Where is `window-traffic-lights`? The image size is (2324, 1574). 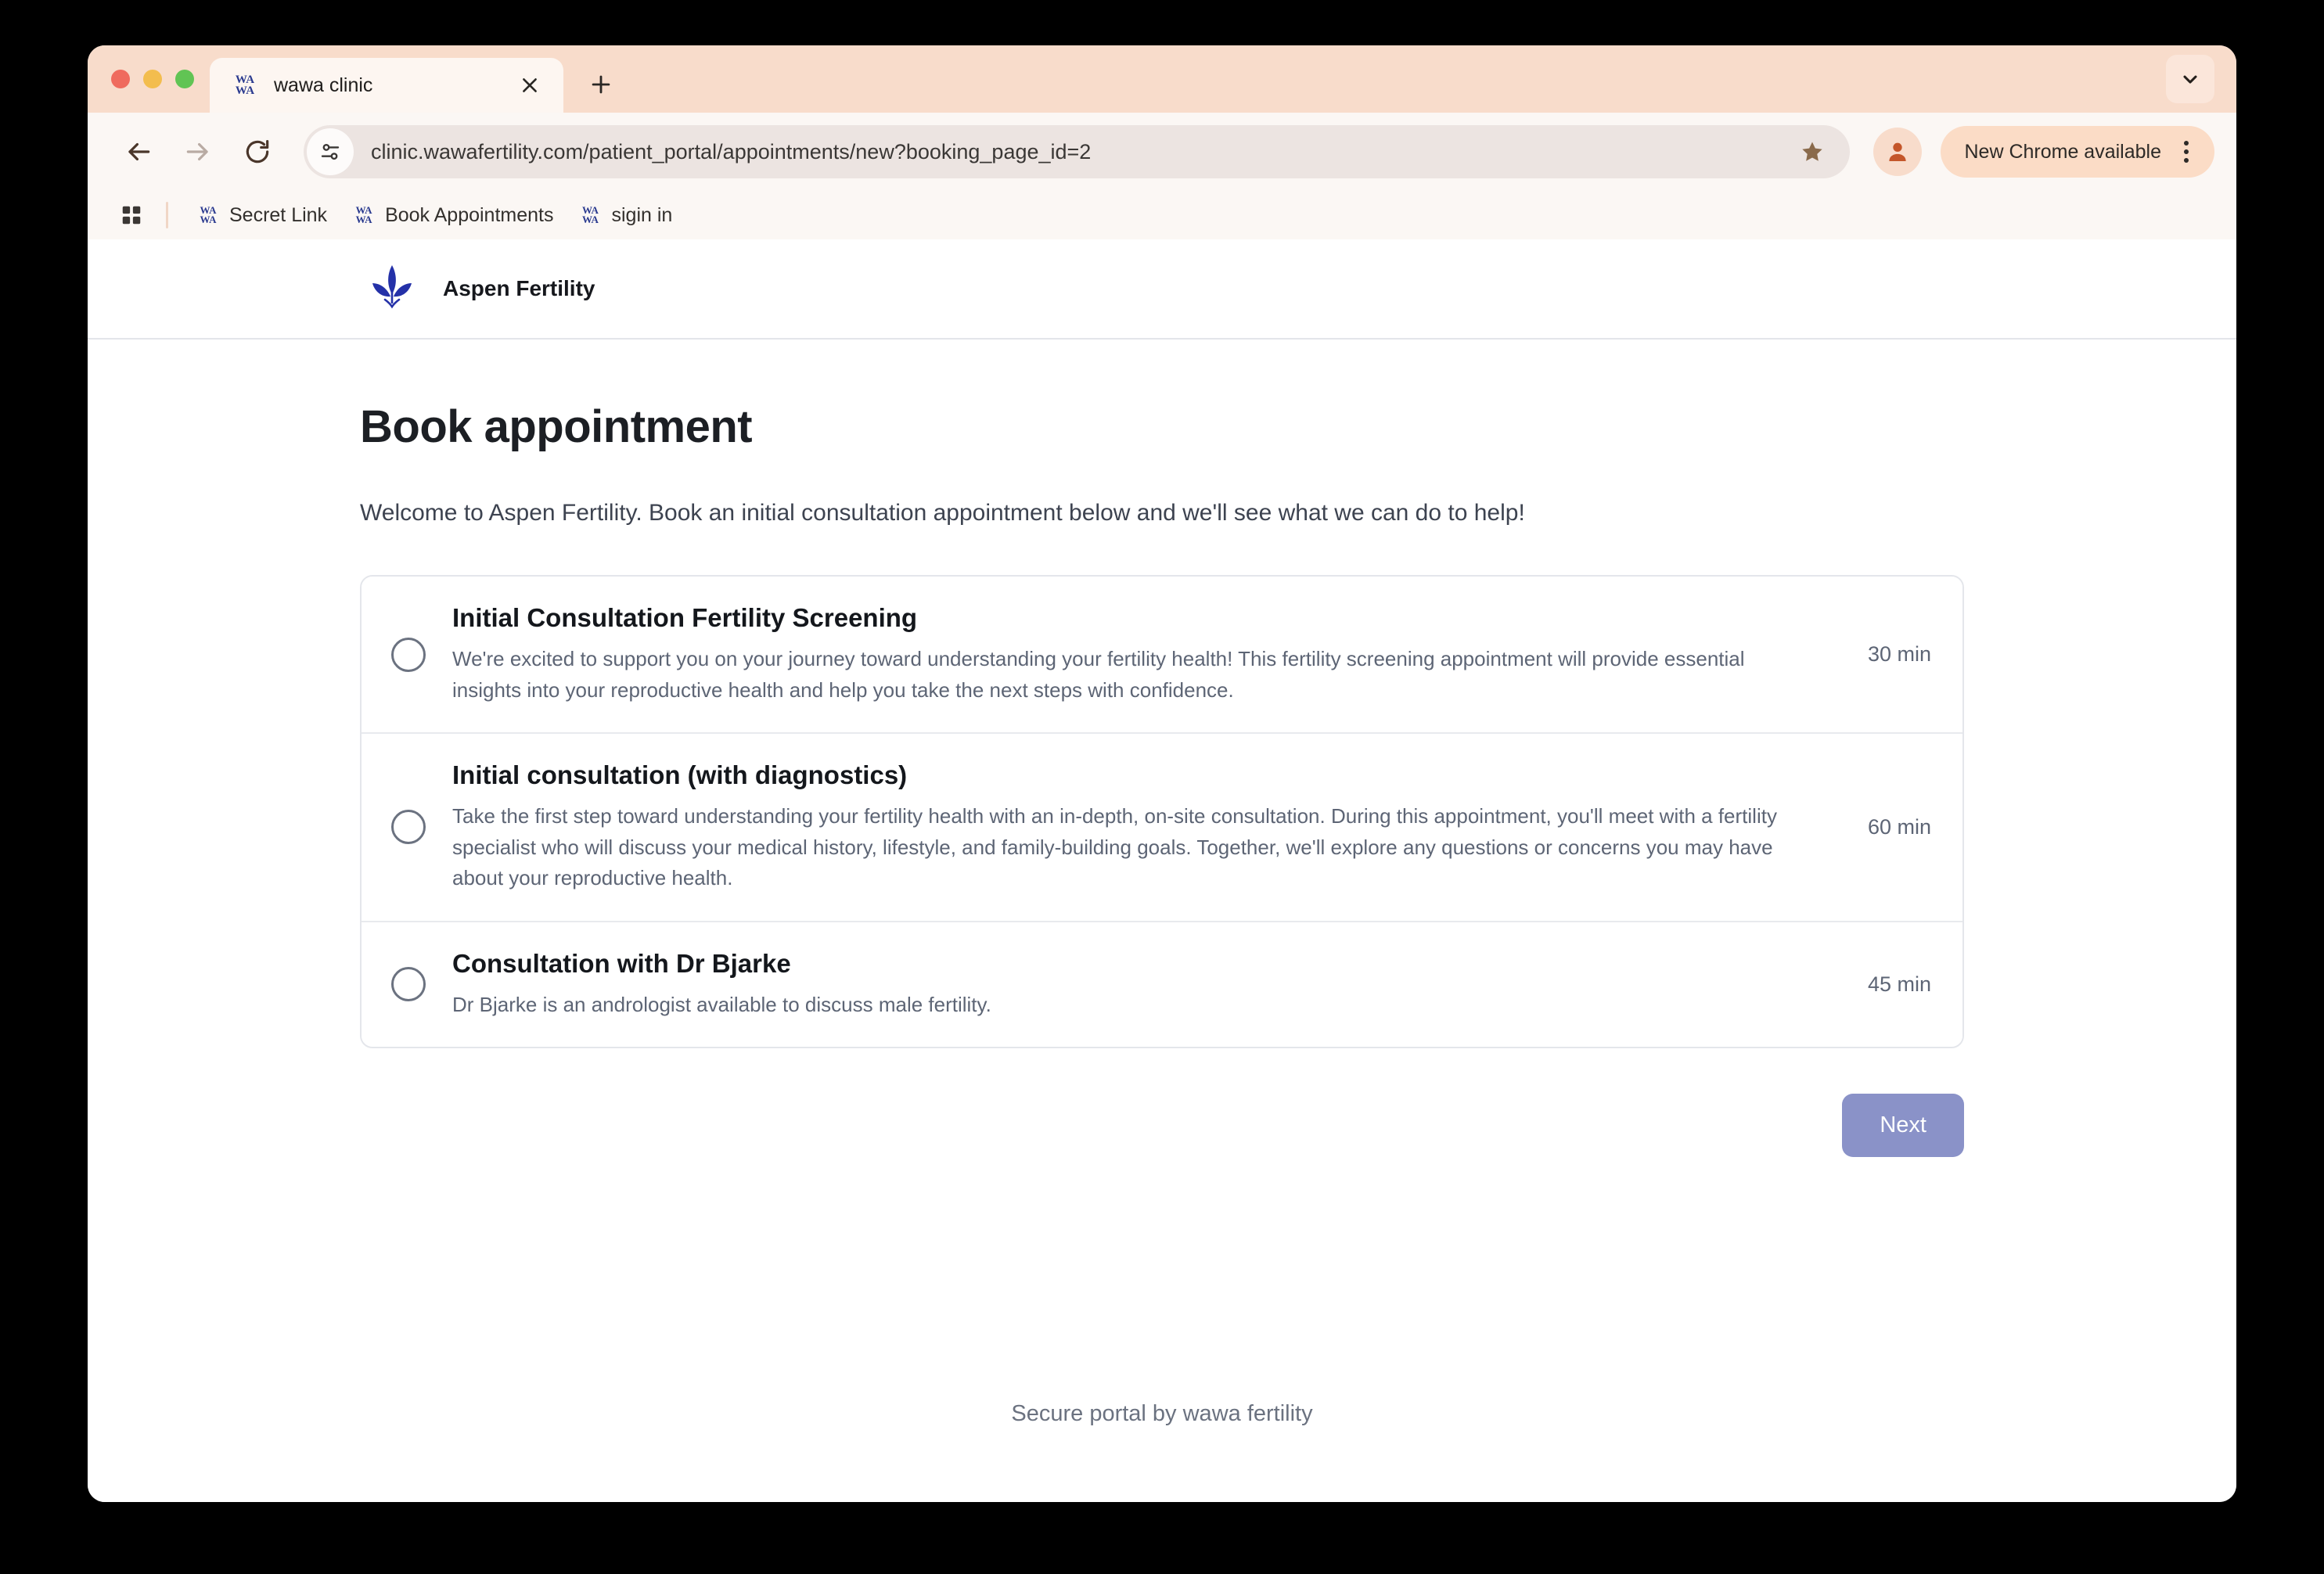
window-traffic-lights is located at coordinates (149, 79).